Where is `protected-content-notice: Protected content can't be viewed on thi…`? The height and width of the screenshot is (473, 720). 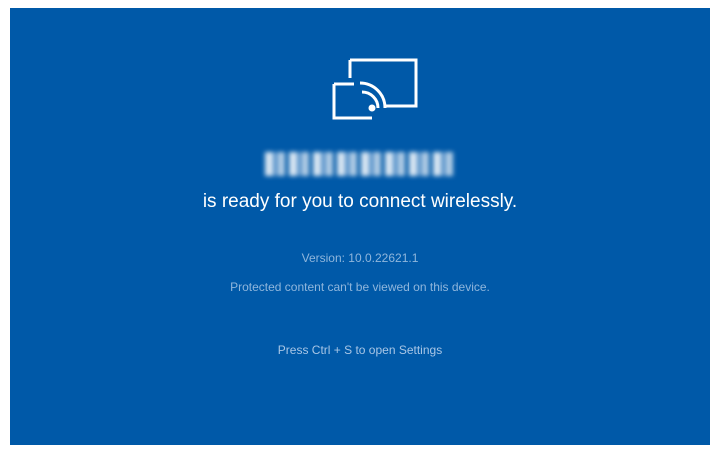 protected-content-notice: Protected content can't be viewed on thi… is located at coordinates (360, 287).